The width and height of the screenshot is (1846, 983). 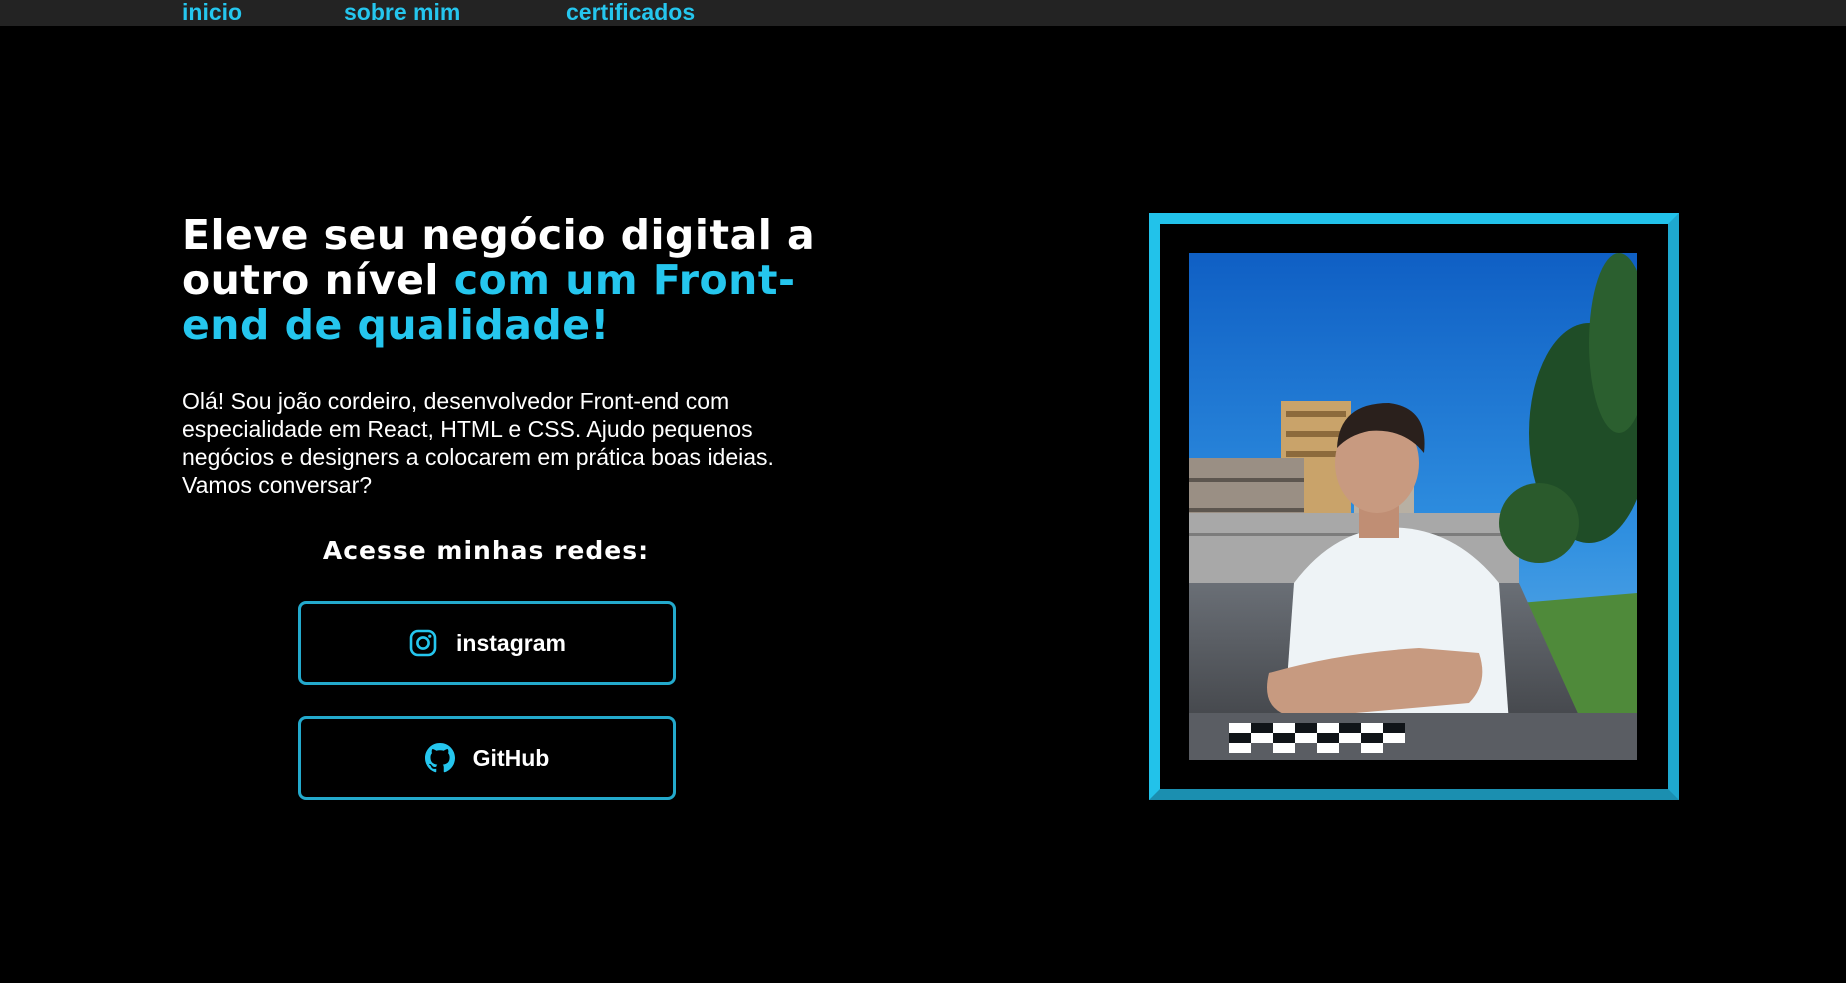 I want to click on instagram-icon, so click(x=423, y=643).